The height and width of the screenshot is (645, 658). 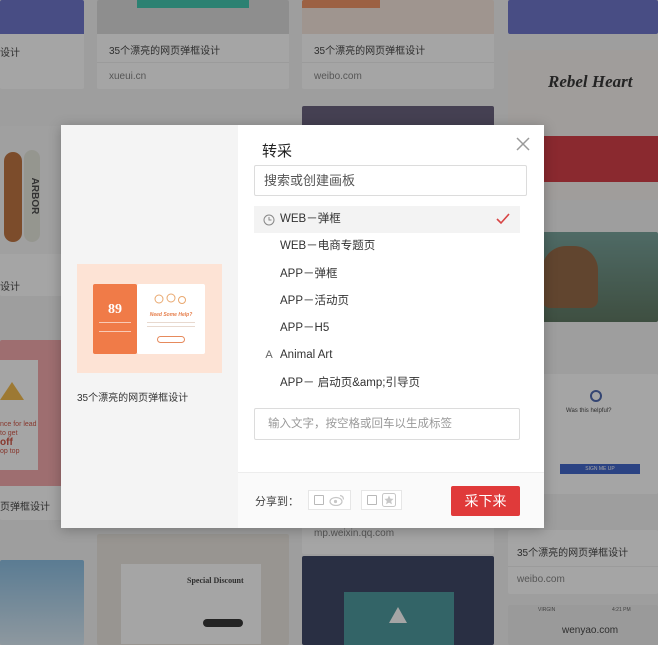 What do you see at coordinates (133, 398) in the screenshot?
I see `preview-caption: 35个漂亮的网页弹框设计` at bounding box center [133, 398].